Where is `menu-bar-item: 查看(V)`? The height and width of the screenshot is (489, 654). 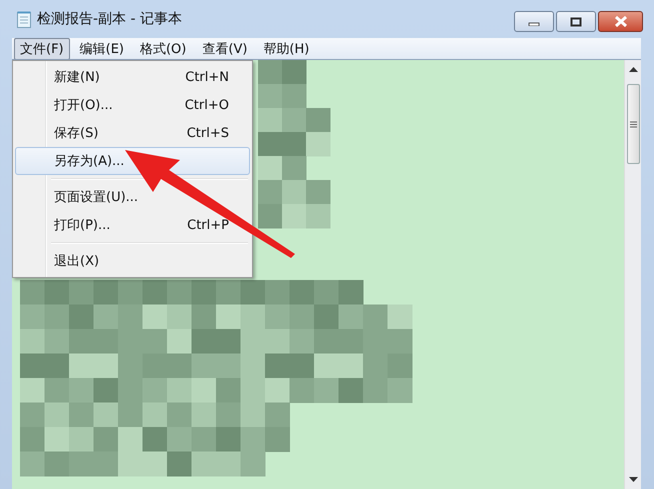 menu-bar-item: 查看(V) is located at coordinates (225, 49).